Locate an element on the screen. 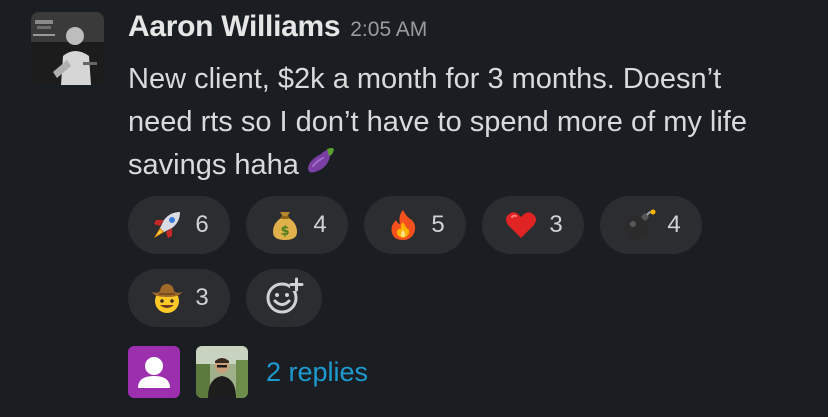 The height and width of the screenshot is (417, 828). reaction-money-bag: $ 4 is located at coordinates (297, 225).